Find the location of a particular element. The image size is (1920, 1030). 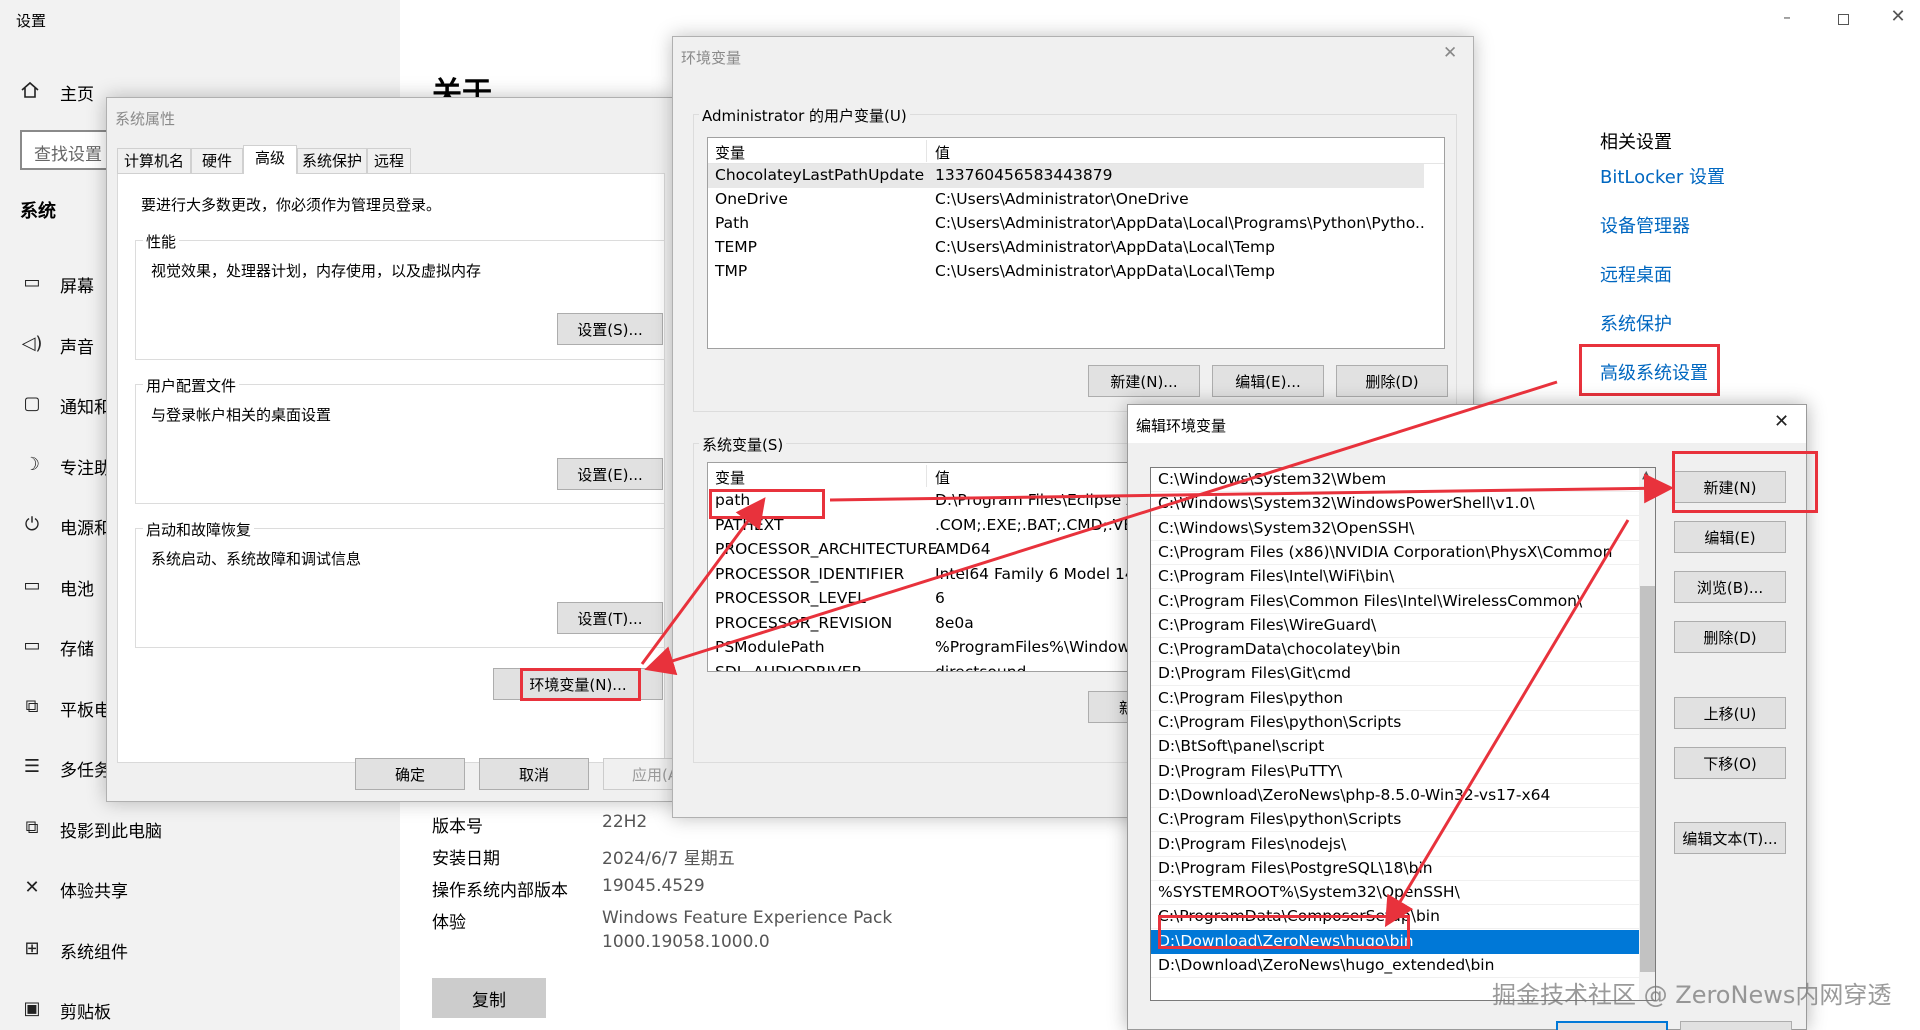

path-entry: C:\Program Files\python is located at coordinates (1251, 697).